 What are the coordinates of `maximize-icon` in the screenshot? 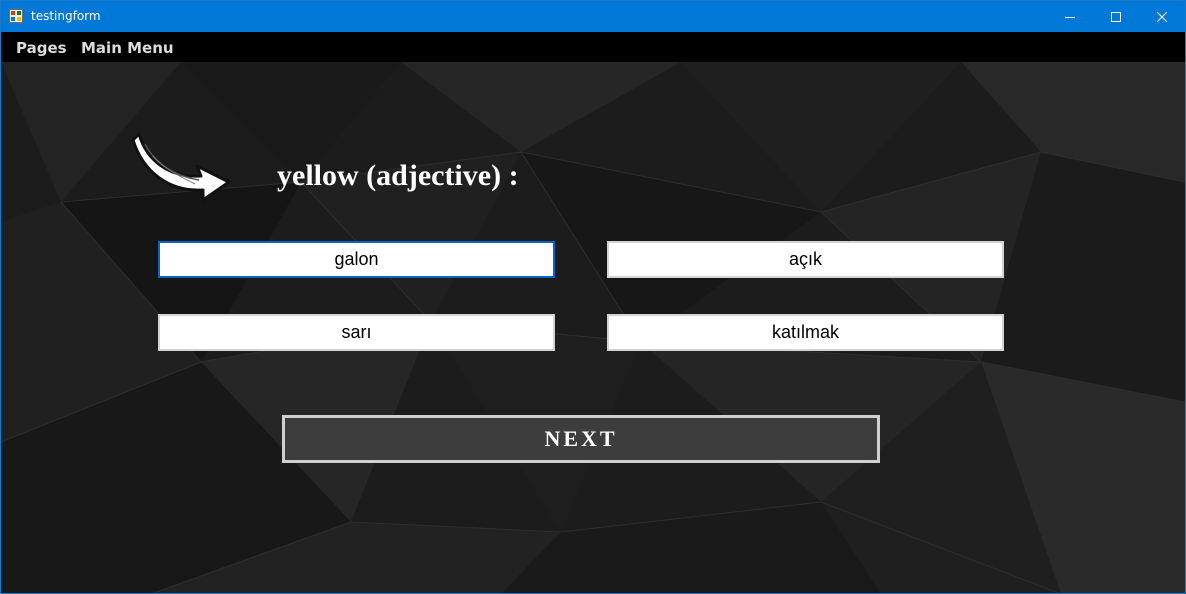 It's located at (1116, 16).